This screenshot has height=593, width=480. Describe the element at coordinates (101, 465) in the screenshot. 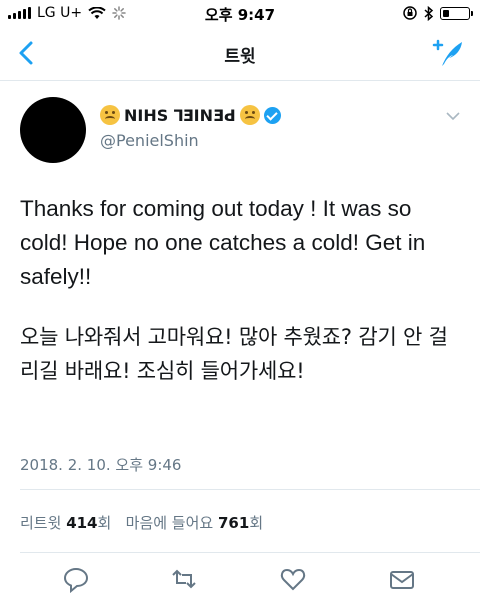

I see `tweet-timestamp: 2018. 2. 10. 오후 9:46` at that location.